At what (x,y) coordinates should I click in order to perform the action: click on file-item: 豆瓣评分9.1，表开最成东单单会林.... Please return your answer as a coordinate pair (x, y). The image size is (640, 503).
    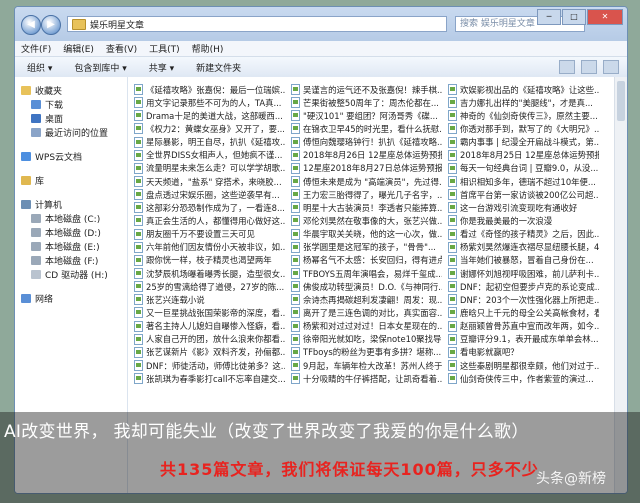
    Looking at the image, I should click on (523, 339).